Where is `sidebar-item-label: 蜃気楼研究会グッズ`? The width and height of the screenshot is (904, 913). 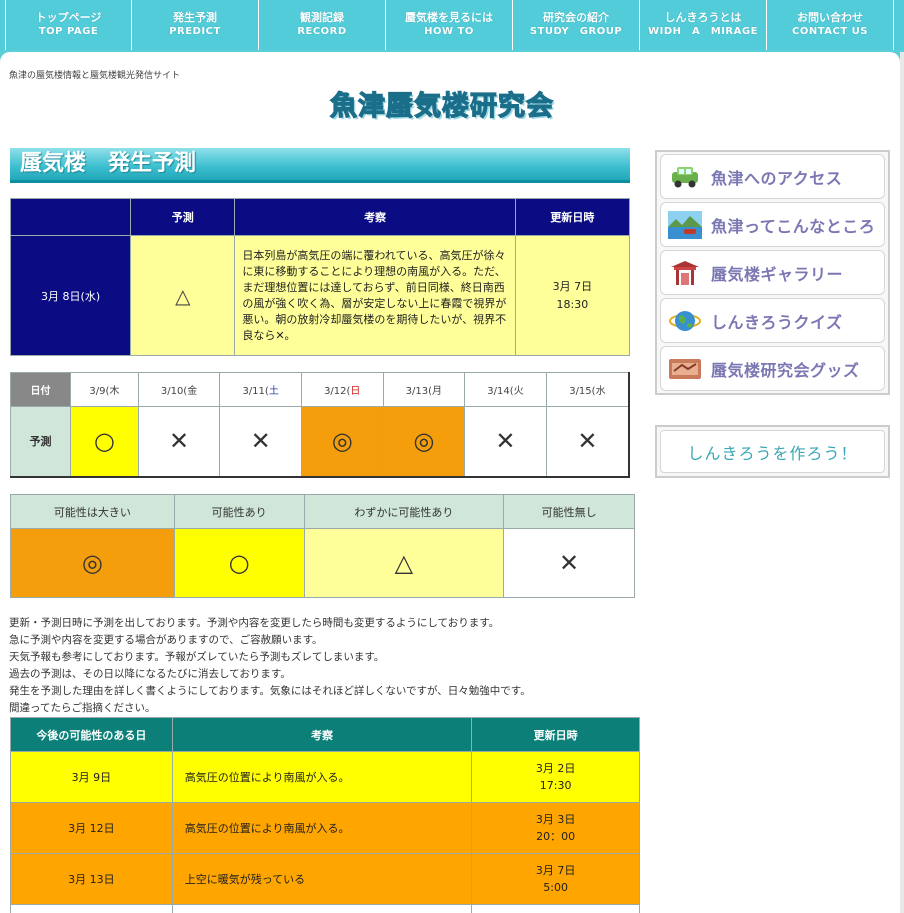
sidebar-item-label: 蜃気楼研究会グッズ is located at coordinates (785, 370).